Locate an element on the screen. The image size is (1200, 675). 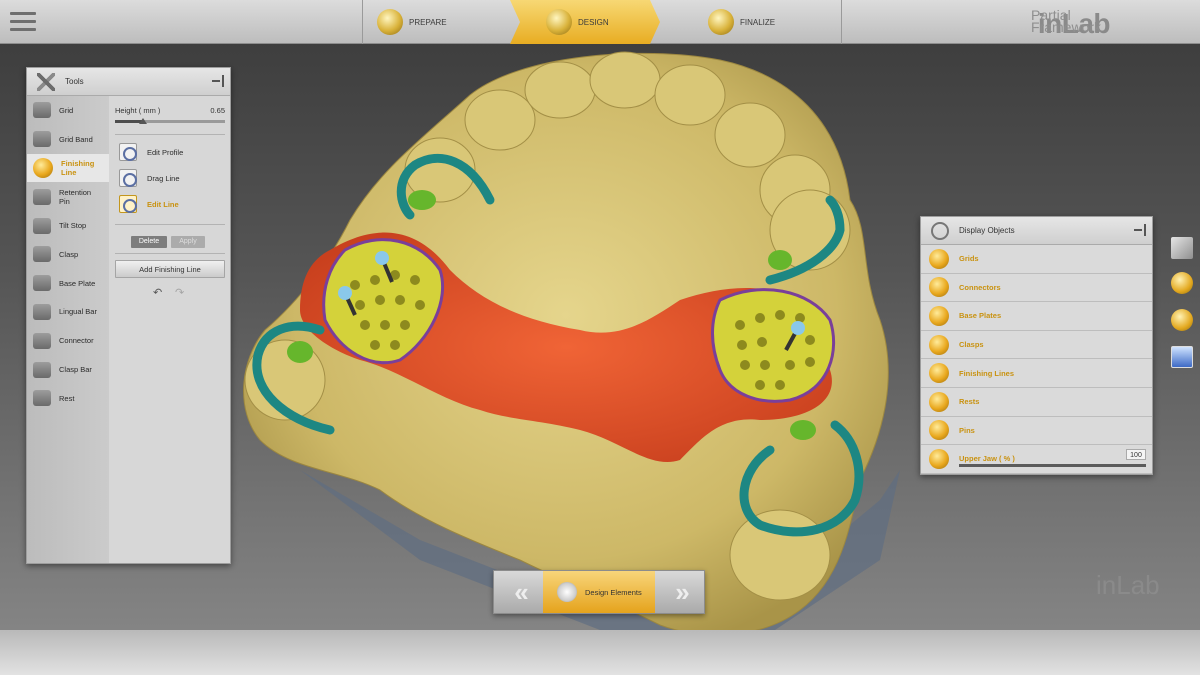
tool-label: Grid is located at coordinates (66, 110).